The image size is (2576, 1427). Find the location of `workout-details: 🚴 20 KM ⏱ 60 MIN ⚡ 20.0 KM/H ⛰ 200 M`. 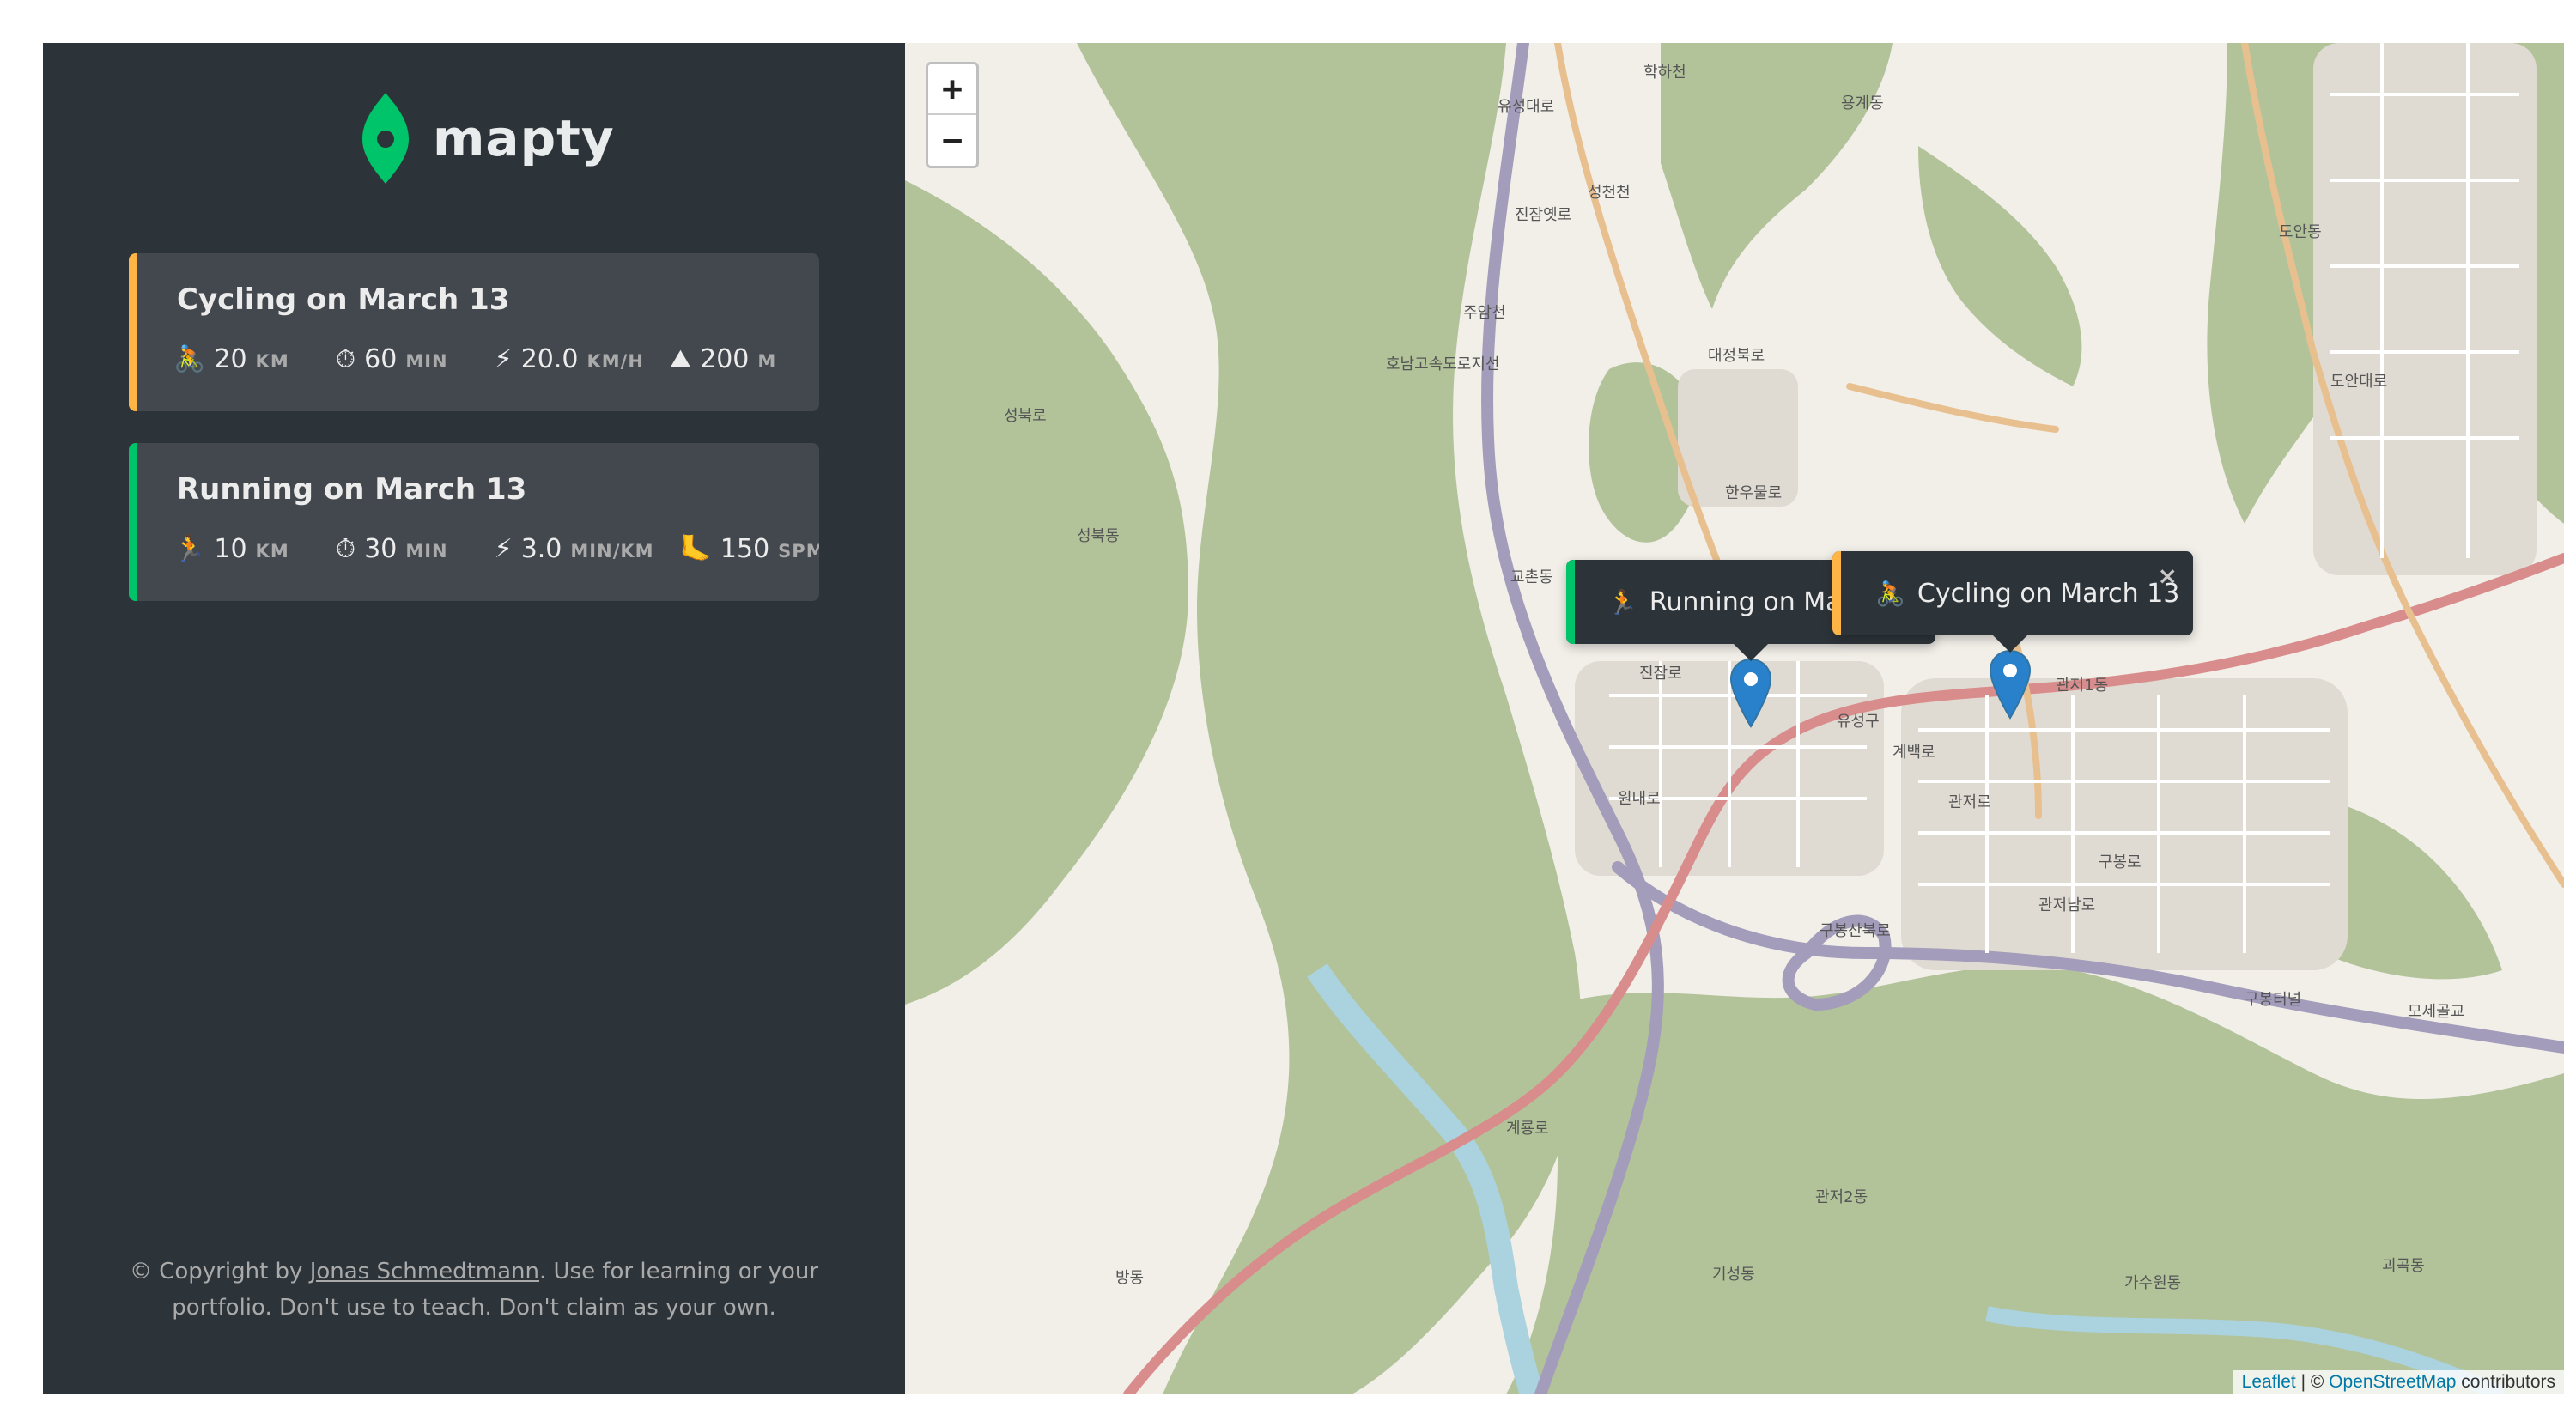

workout-details: 🚴 20 KM ⏱ 60 MIN ⚡ 20.0 KM/H ⛰ 200 M is located at coordinates (474, 359).